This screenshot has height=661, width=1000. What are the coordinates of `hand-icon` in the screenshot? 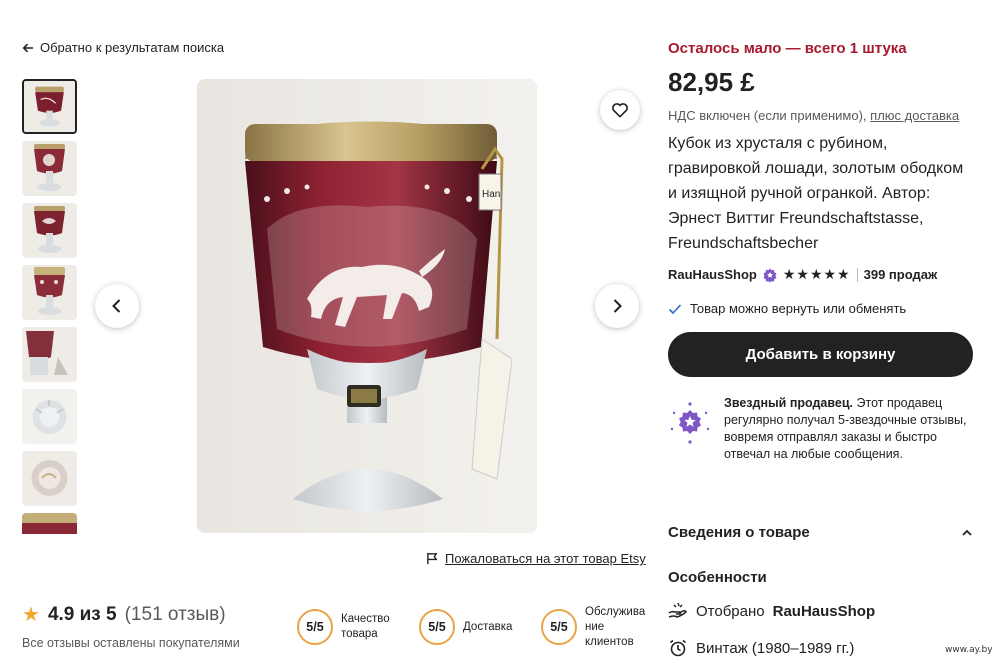 It's located at (677, 610).